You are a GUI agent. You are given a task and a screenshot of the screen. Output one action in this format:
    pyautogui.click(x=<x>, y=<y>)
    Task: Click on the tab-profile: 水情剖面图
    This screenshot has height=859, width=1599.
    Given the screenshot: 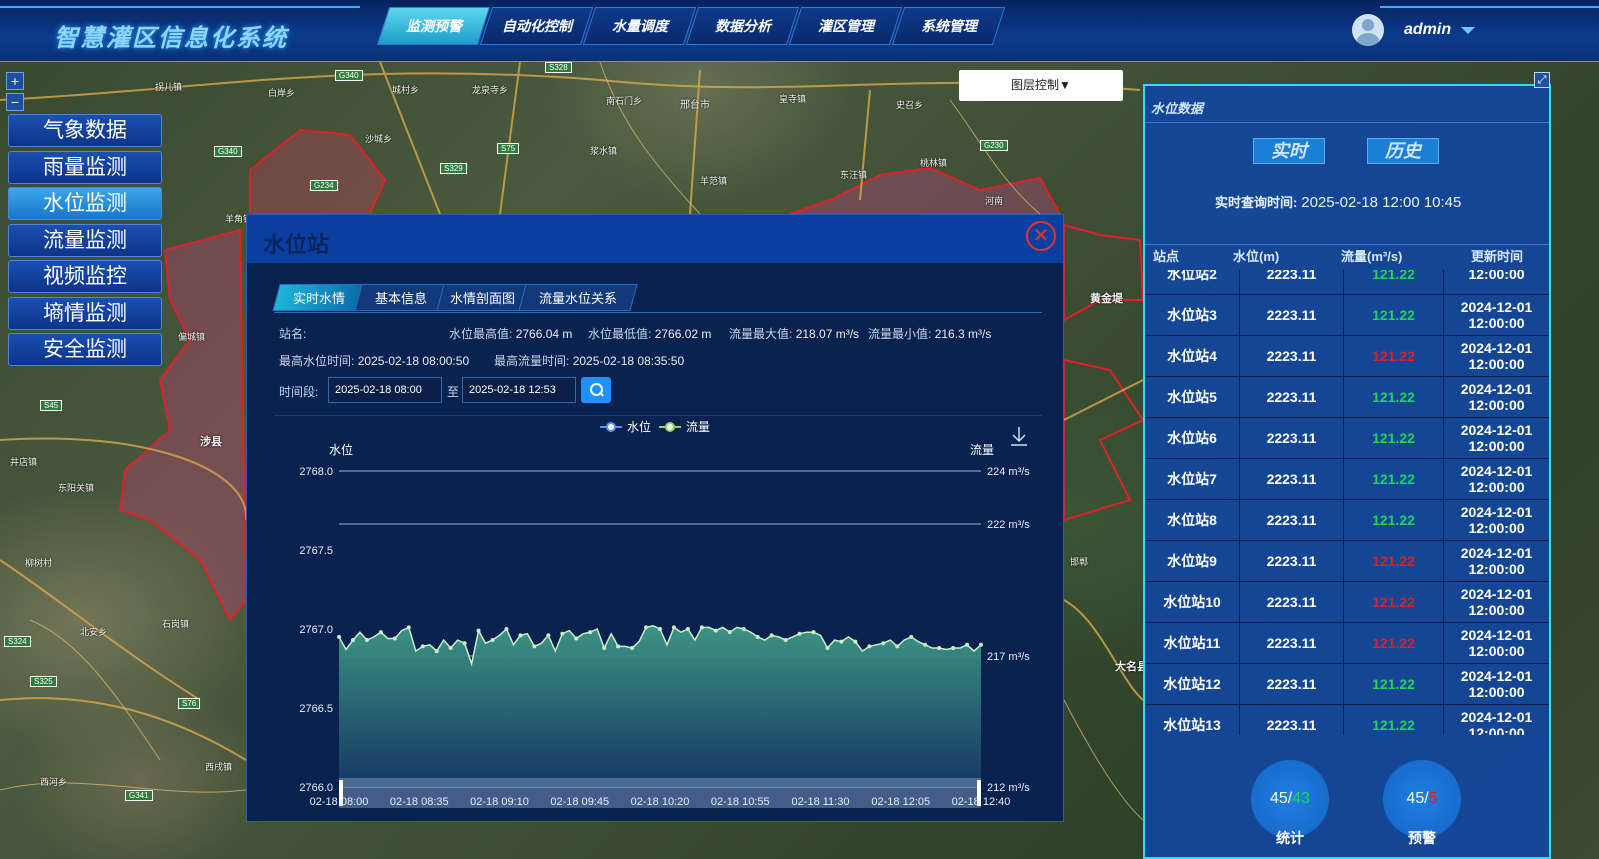 What is the action you would take?
    pyautogui.click(x=483, y=297)
    